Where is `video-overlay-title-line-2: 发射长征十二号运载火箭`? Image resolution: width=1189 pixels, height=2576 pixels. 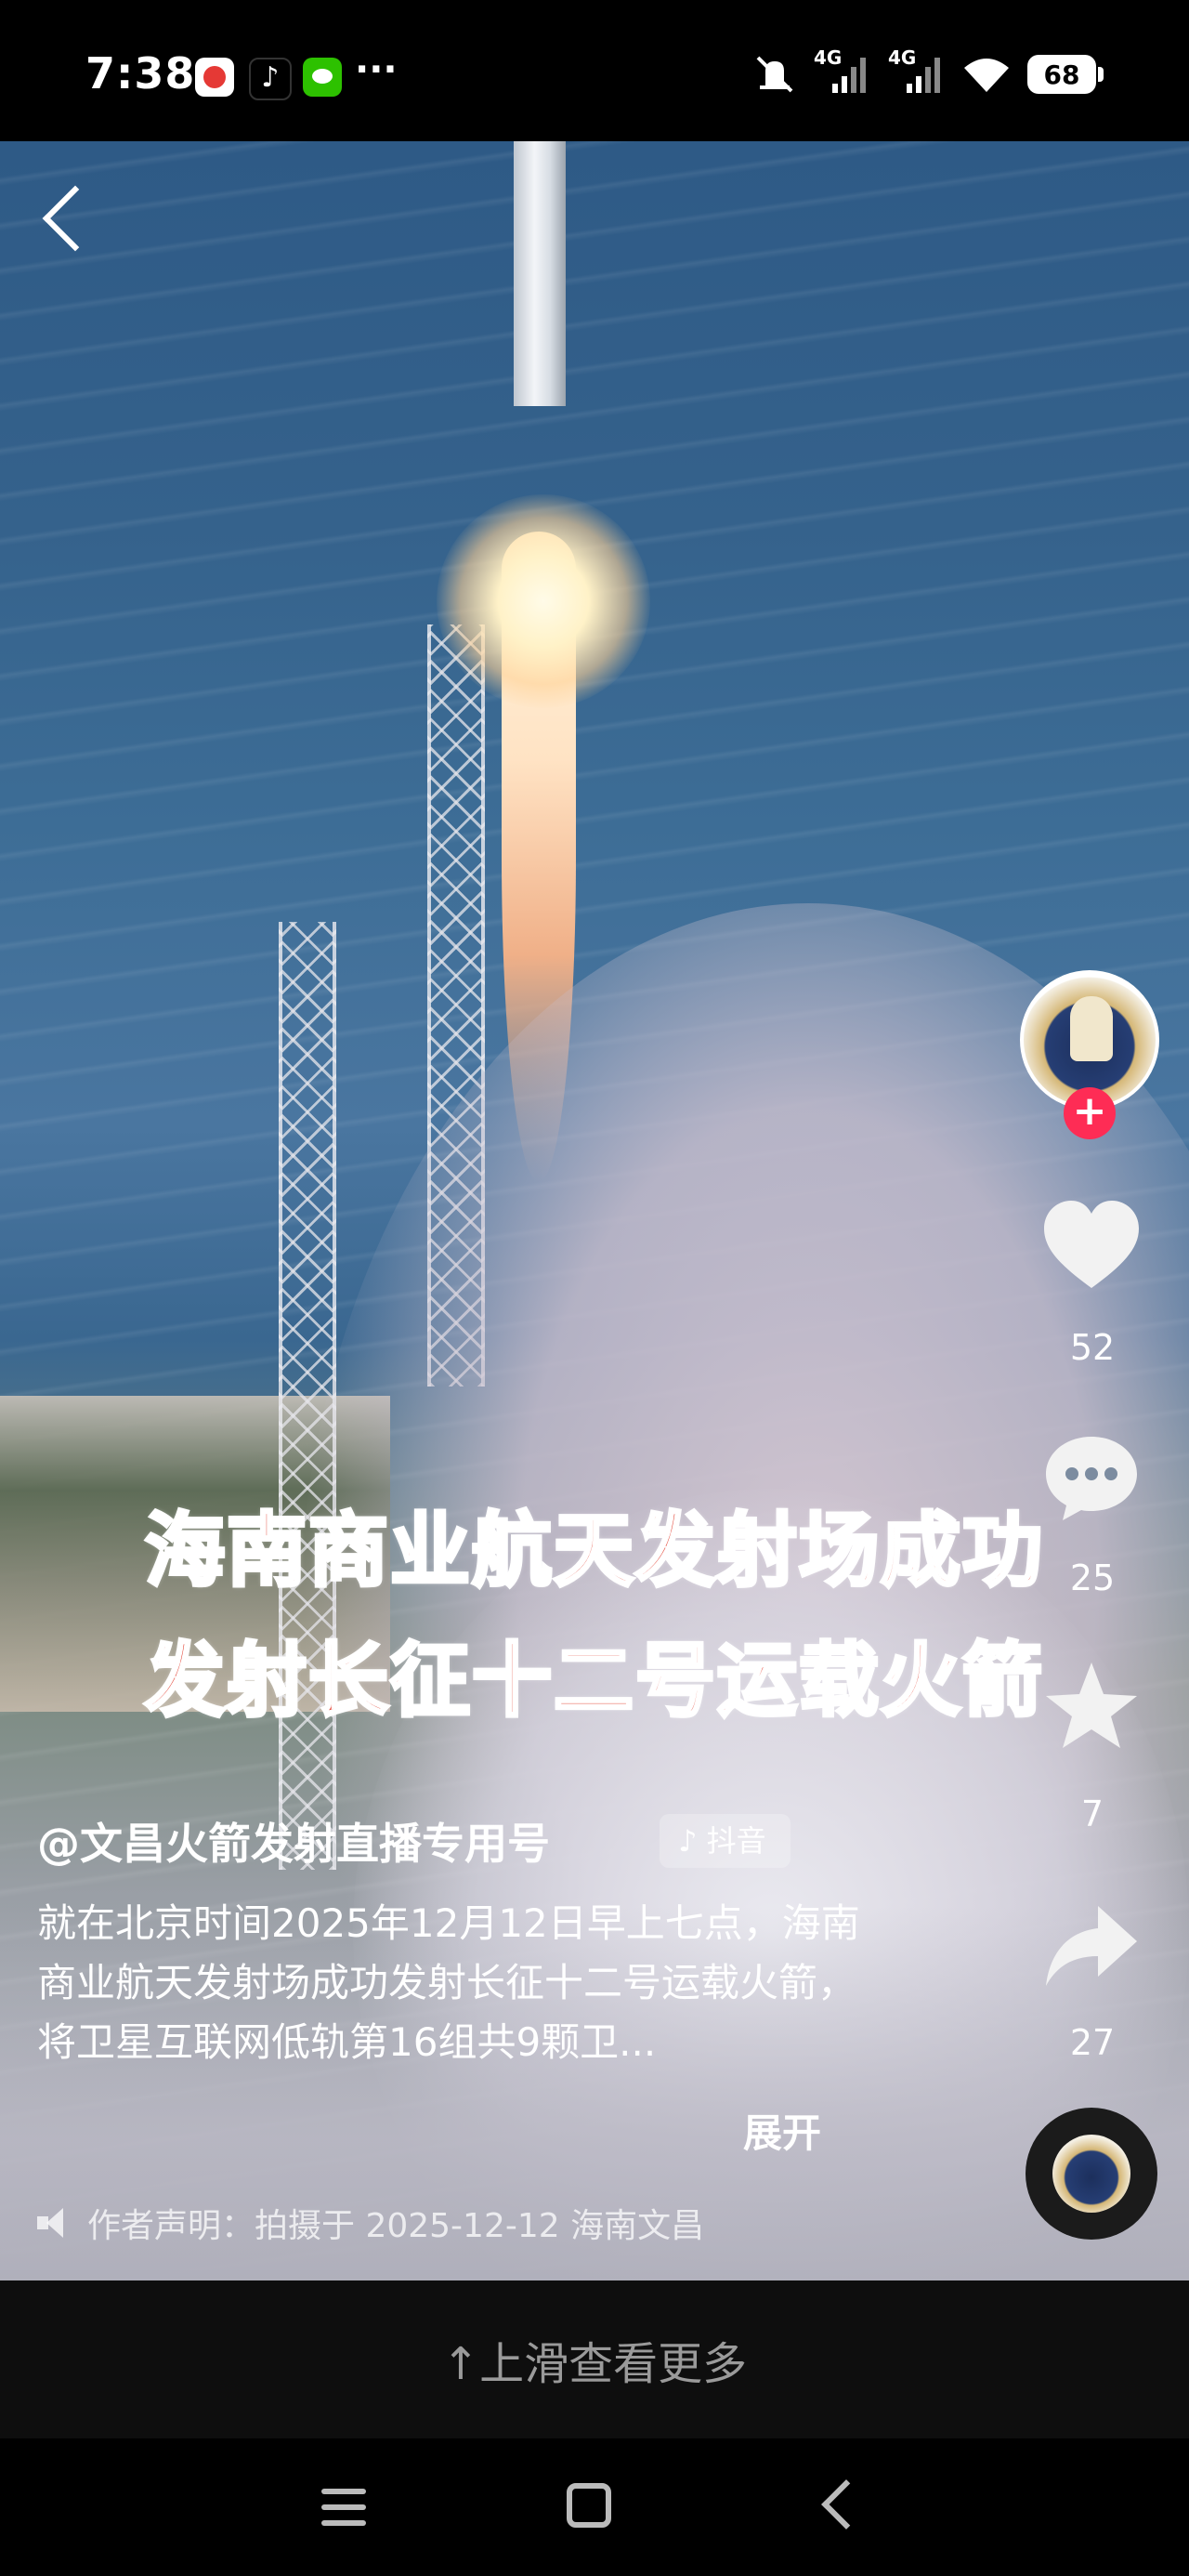
video-overlay-title-line-2: 发射长征十二号运载火箭 is located at coordinates (593, 1681).